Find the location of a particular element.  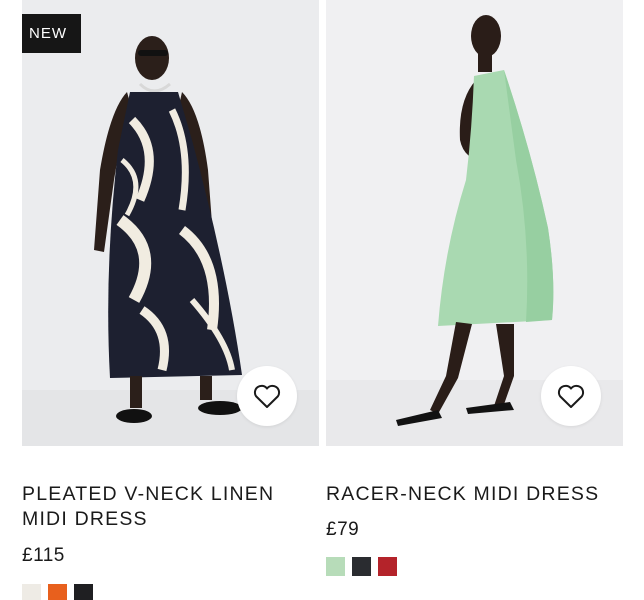

color-swatch-orange is located at coordinates (57, 592).